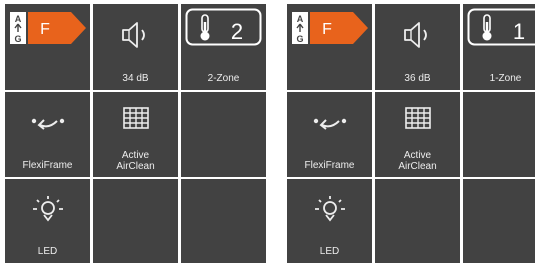 Image resolution: width=535 pixels, height=263 pixels. Describe the element at coordinates (223, 47) in the screenshot. I see `zone-tile: 2 2-Zone` at that location.